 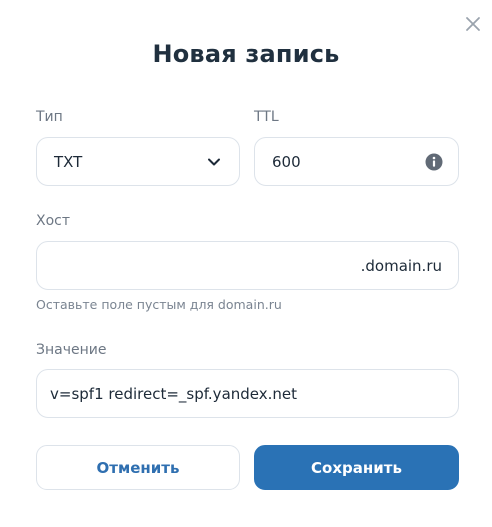 What do you see at coordinates (356, 467) in the screenshot?
I see `save-button: Сохранить` at bounding box center [356, 467].